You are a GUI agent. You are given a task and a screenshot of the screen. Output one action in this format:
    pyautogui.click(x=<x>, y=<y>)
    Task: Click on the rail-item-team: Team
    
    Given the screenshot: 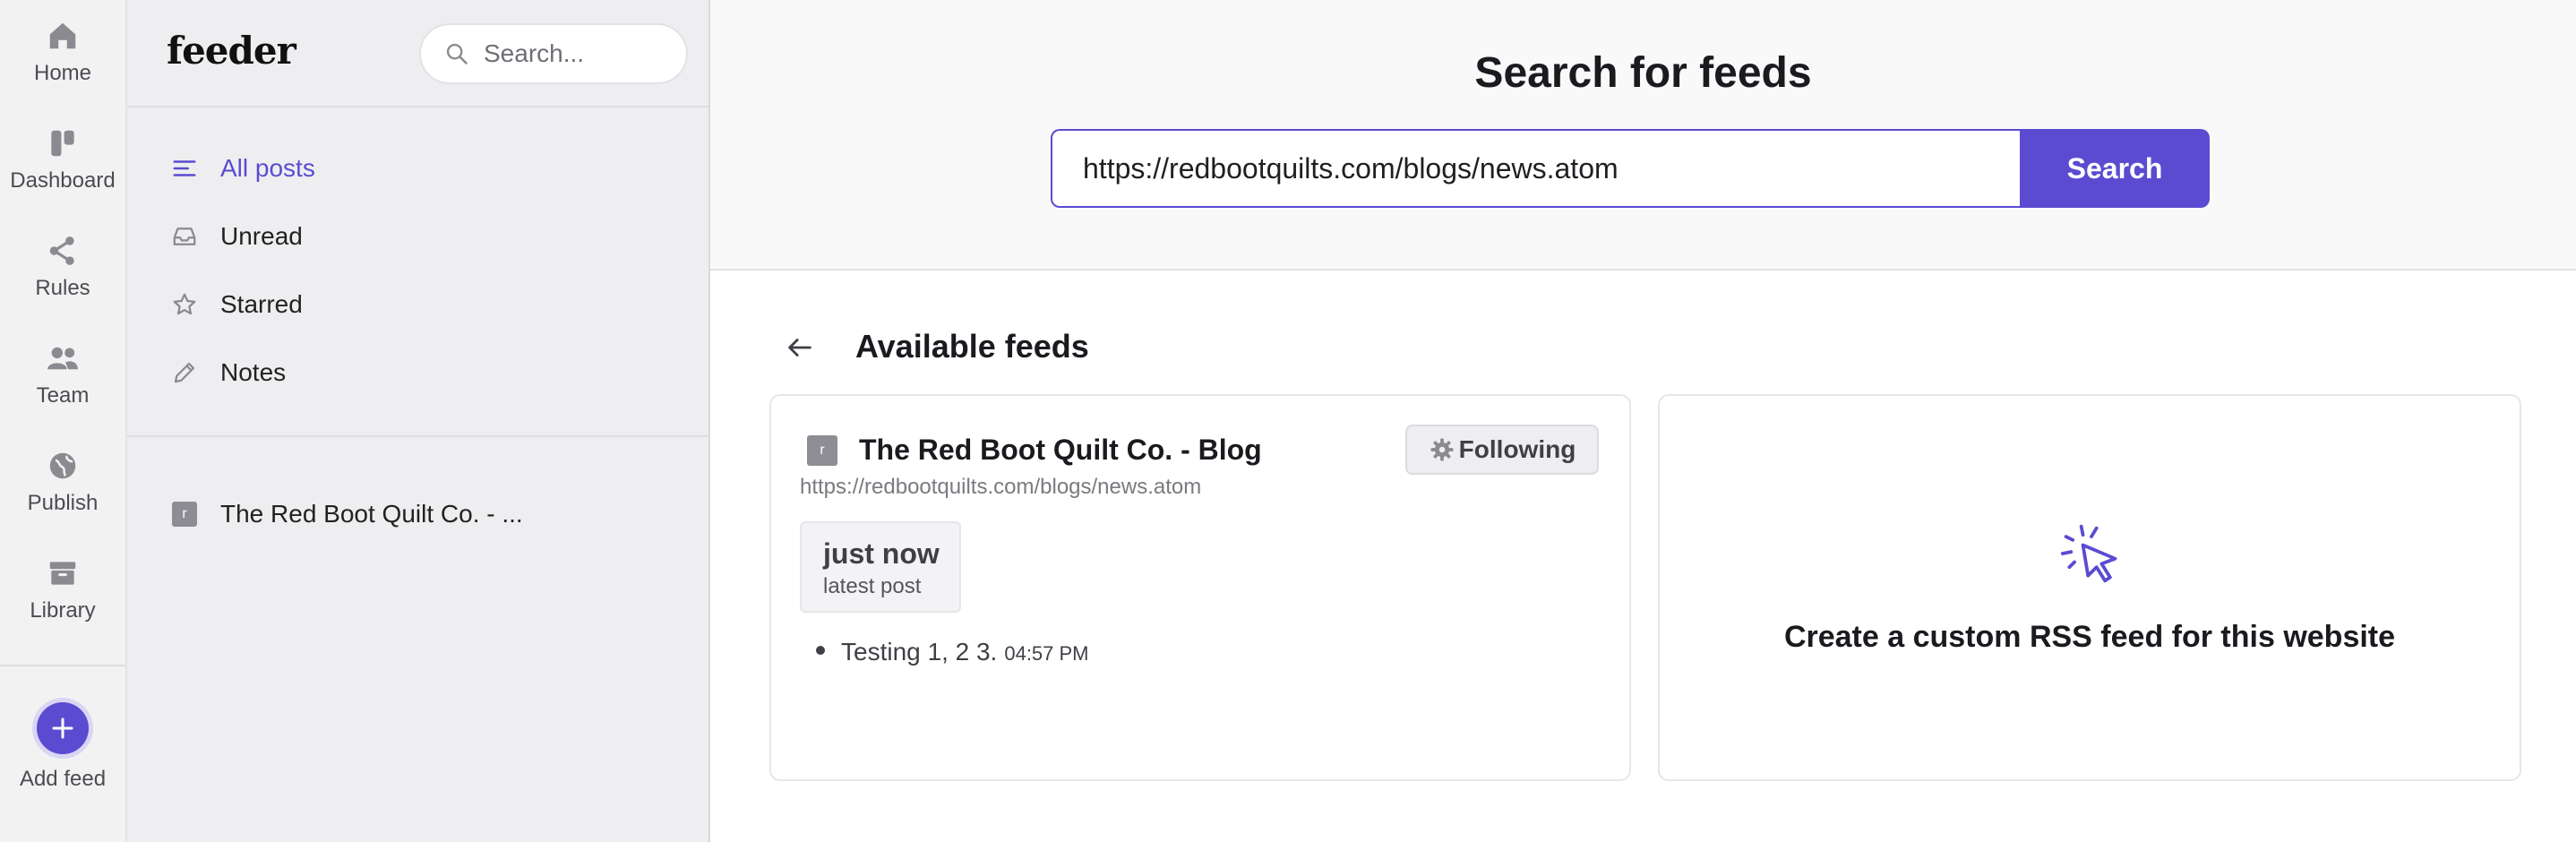 What is the action you would take?
    pyautogui.click(x=62, y=373)
    